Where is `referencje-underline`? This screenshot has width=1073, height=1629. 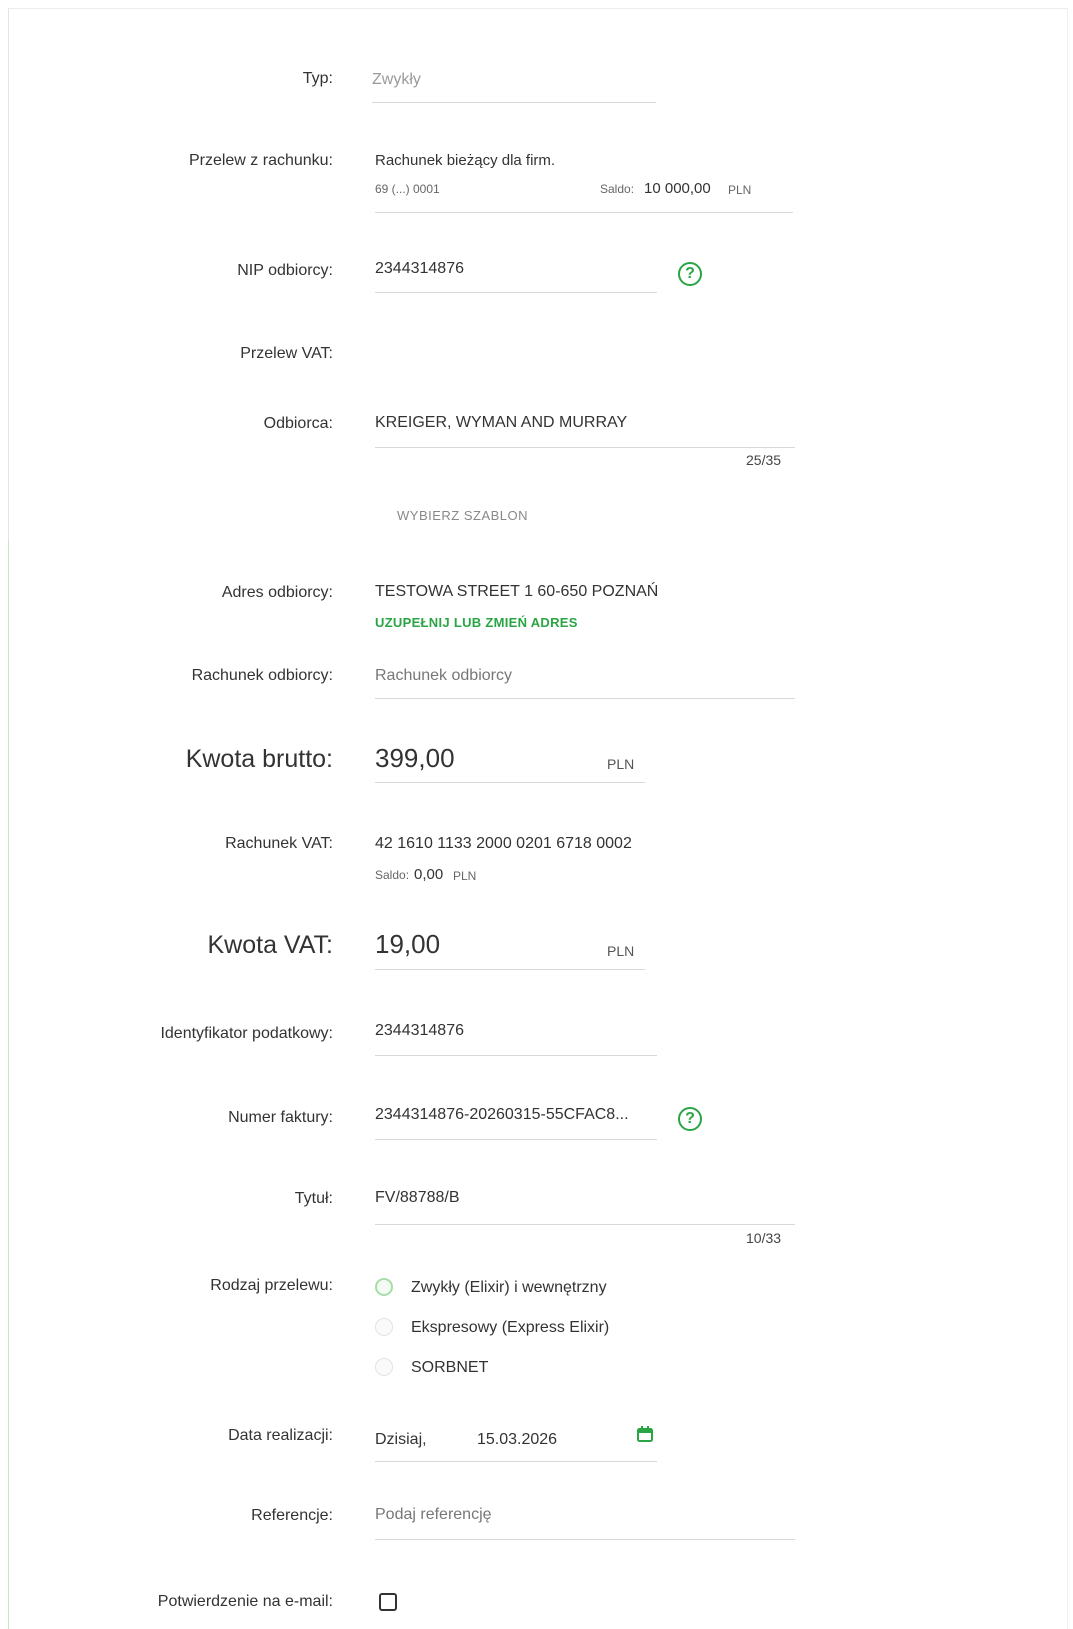 referencje-underline is located at coordinates (585, 1539).